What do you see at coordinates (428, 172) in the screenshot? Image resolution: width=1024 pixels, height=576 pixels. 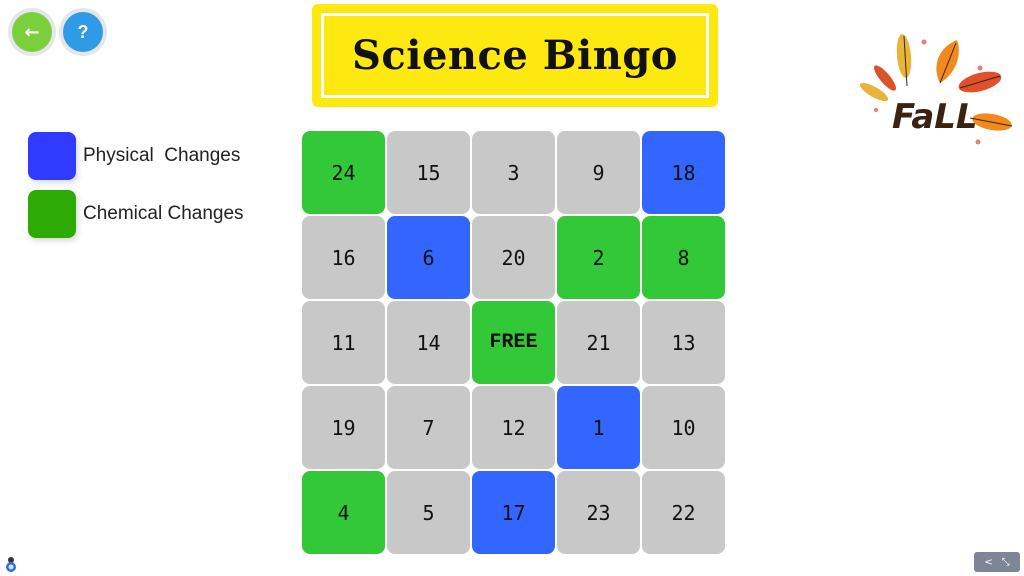 I see `bingo-cell: 15` at bounding box center [428, 172].